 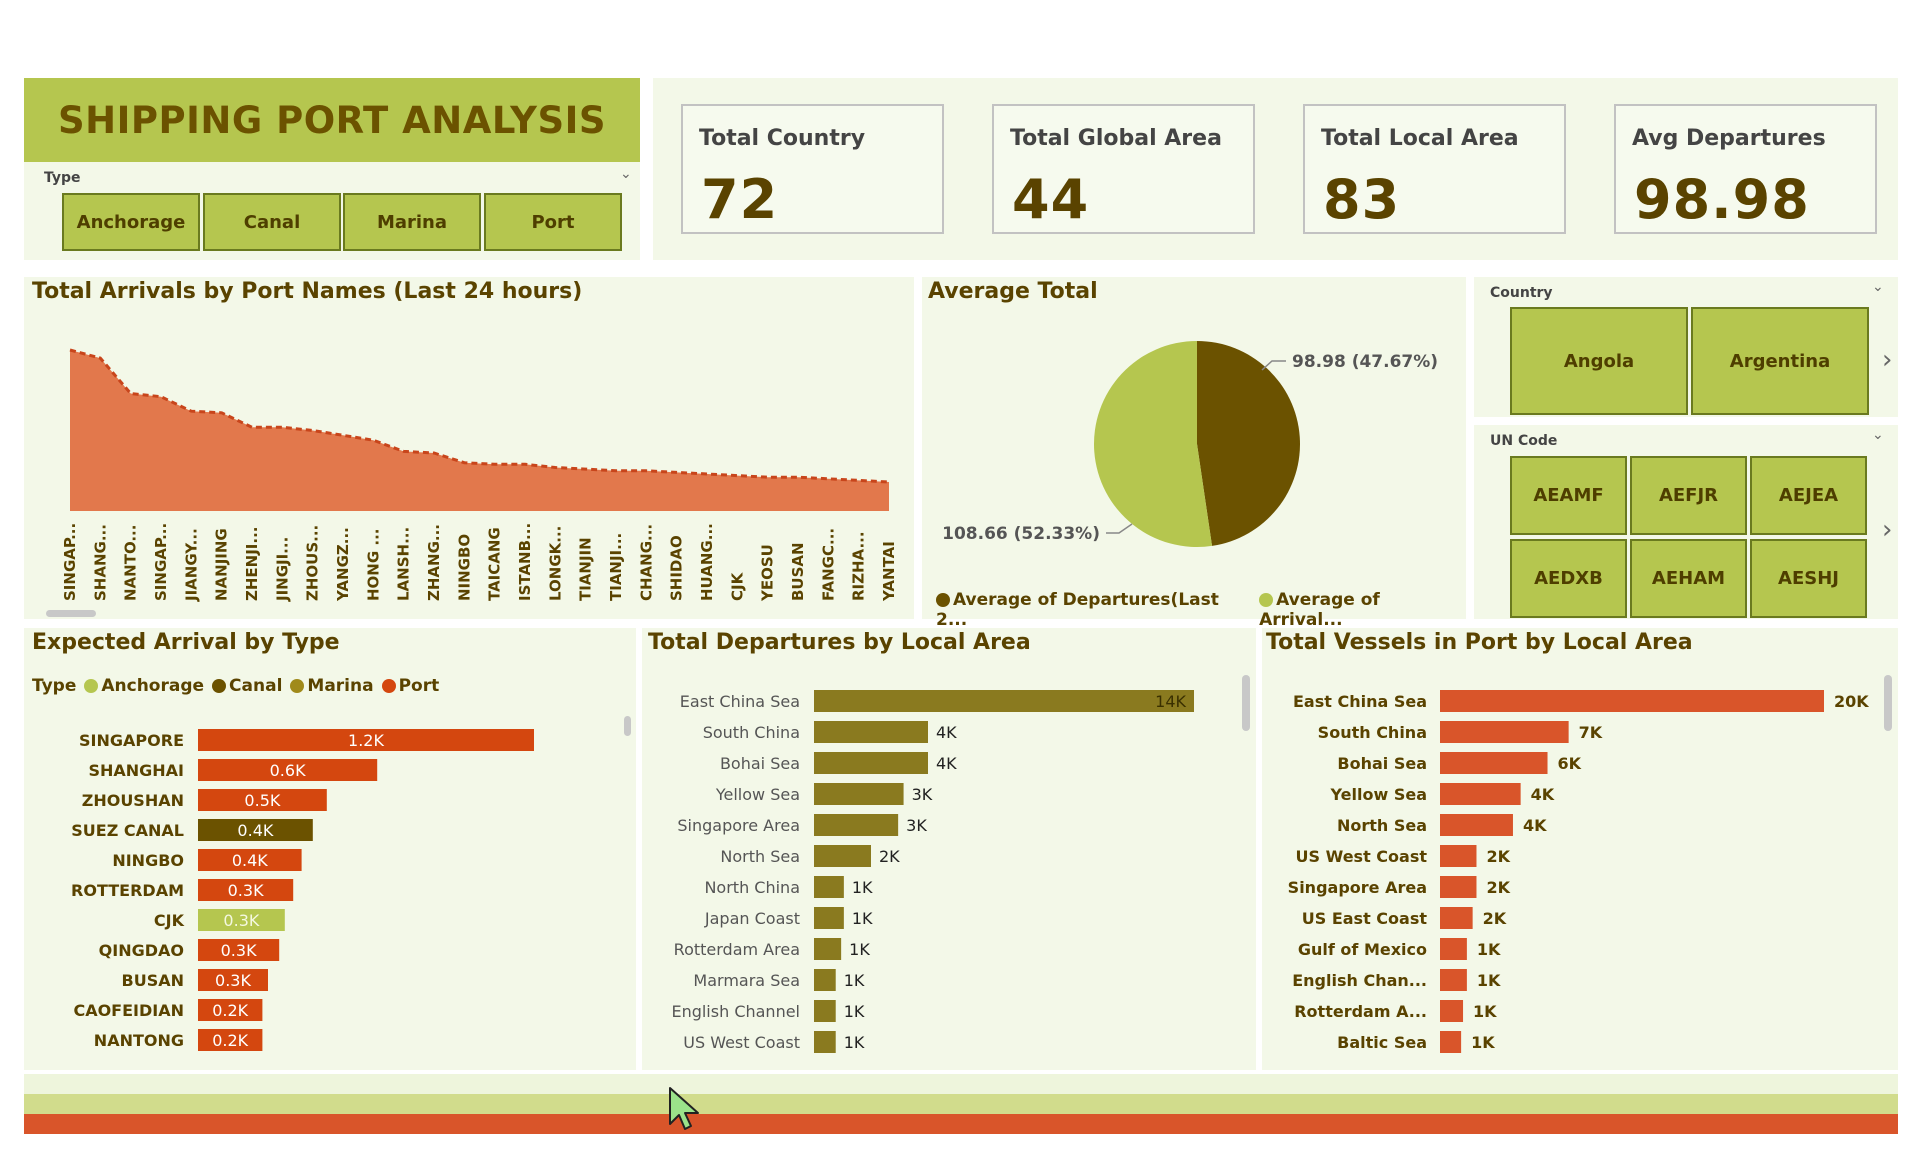 What do you see at coordinates (1051, 199) in the screenshot?
I see `kpi-value: 44` at bounding box center [1051, 199].